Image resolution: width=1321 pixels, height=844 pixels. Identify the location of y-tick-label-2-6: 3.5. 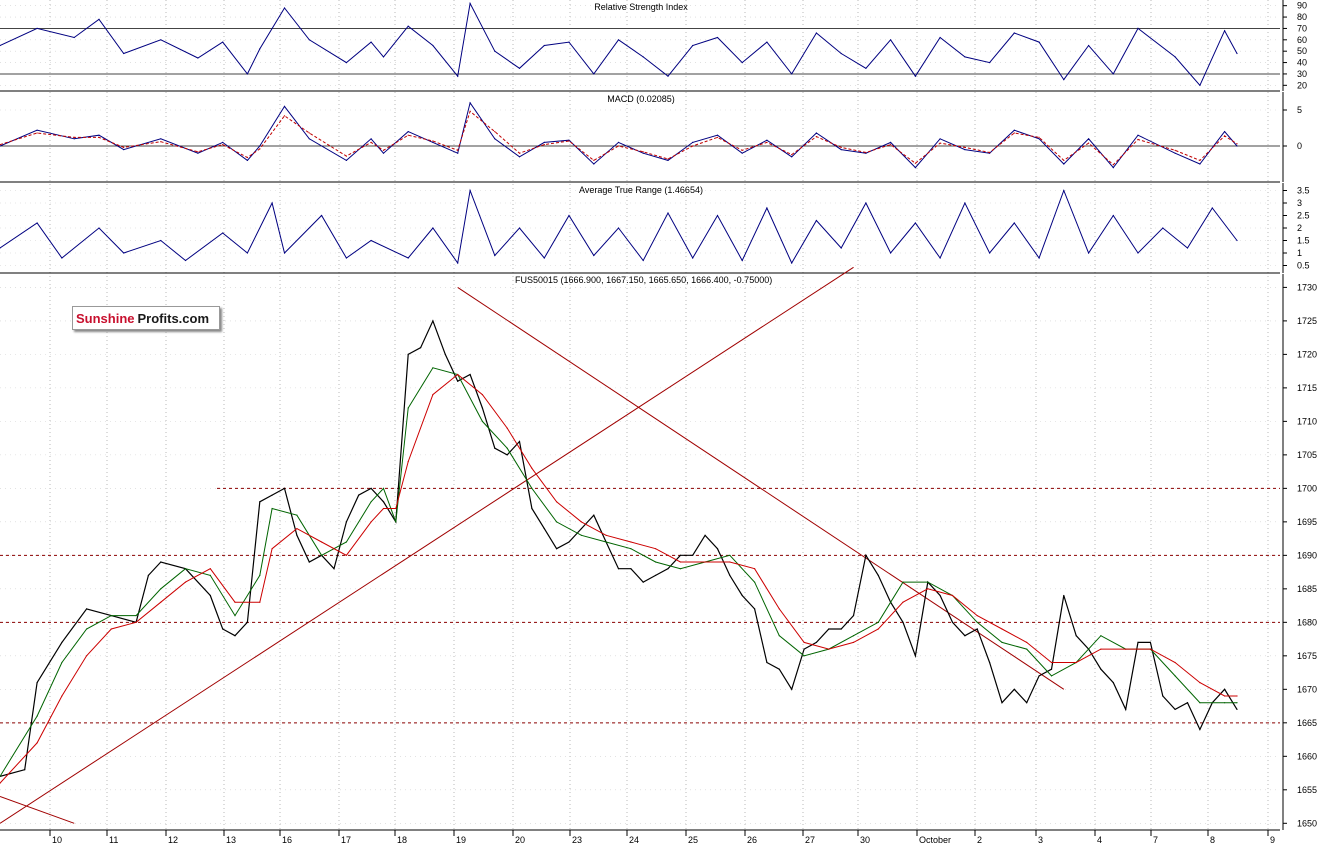
(1303, 191).